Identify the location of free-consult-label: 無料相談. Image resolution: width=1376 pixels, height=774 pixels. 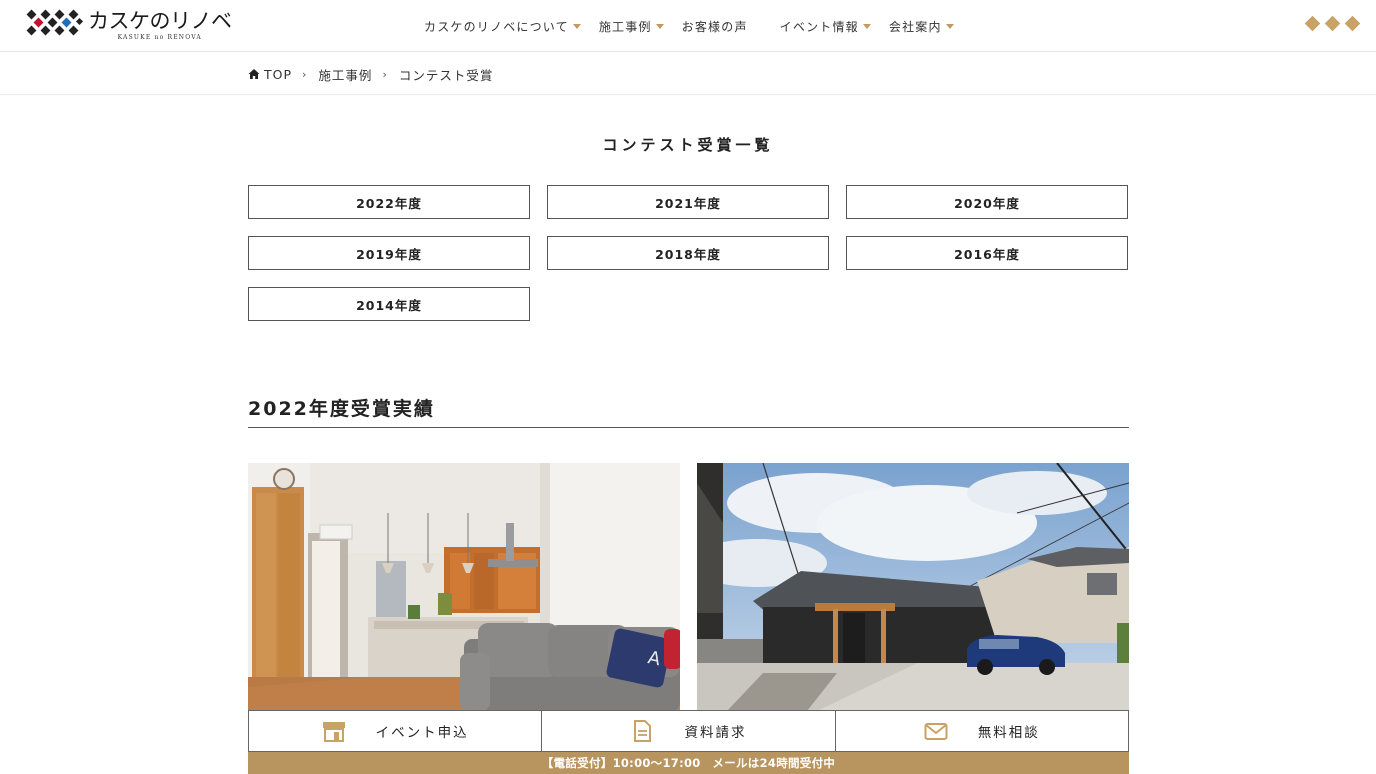
(1008, 733).